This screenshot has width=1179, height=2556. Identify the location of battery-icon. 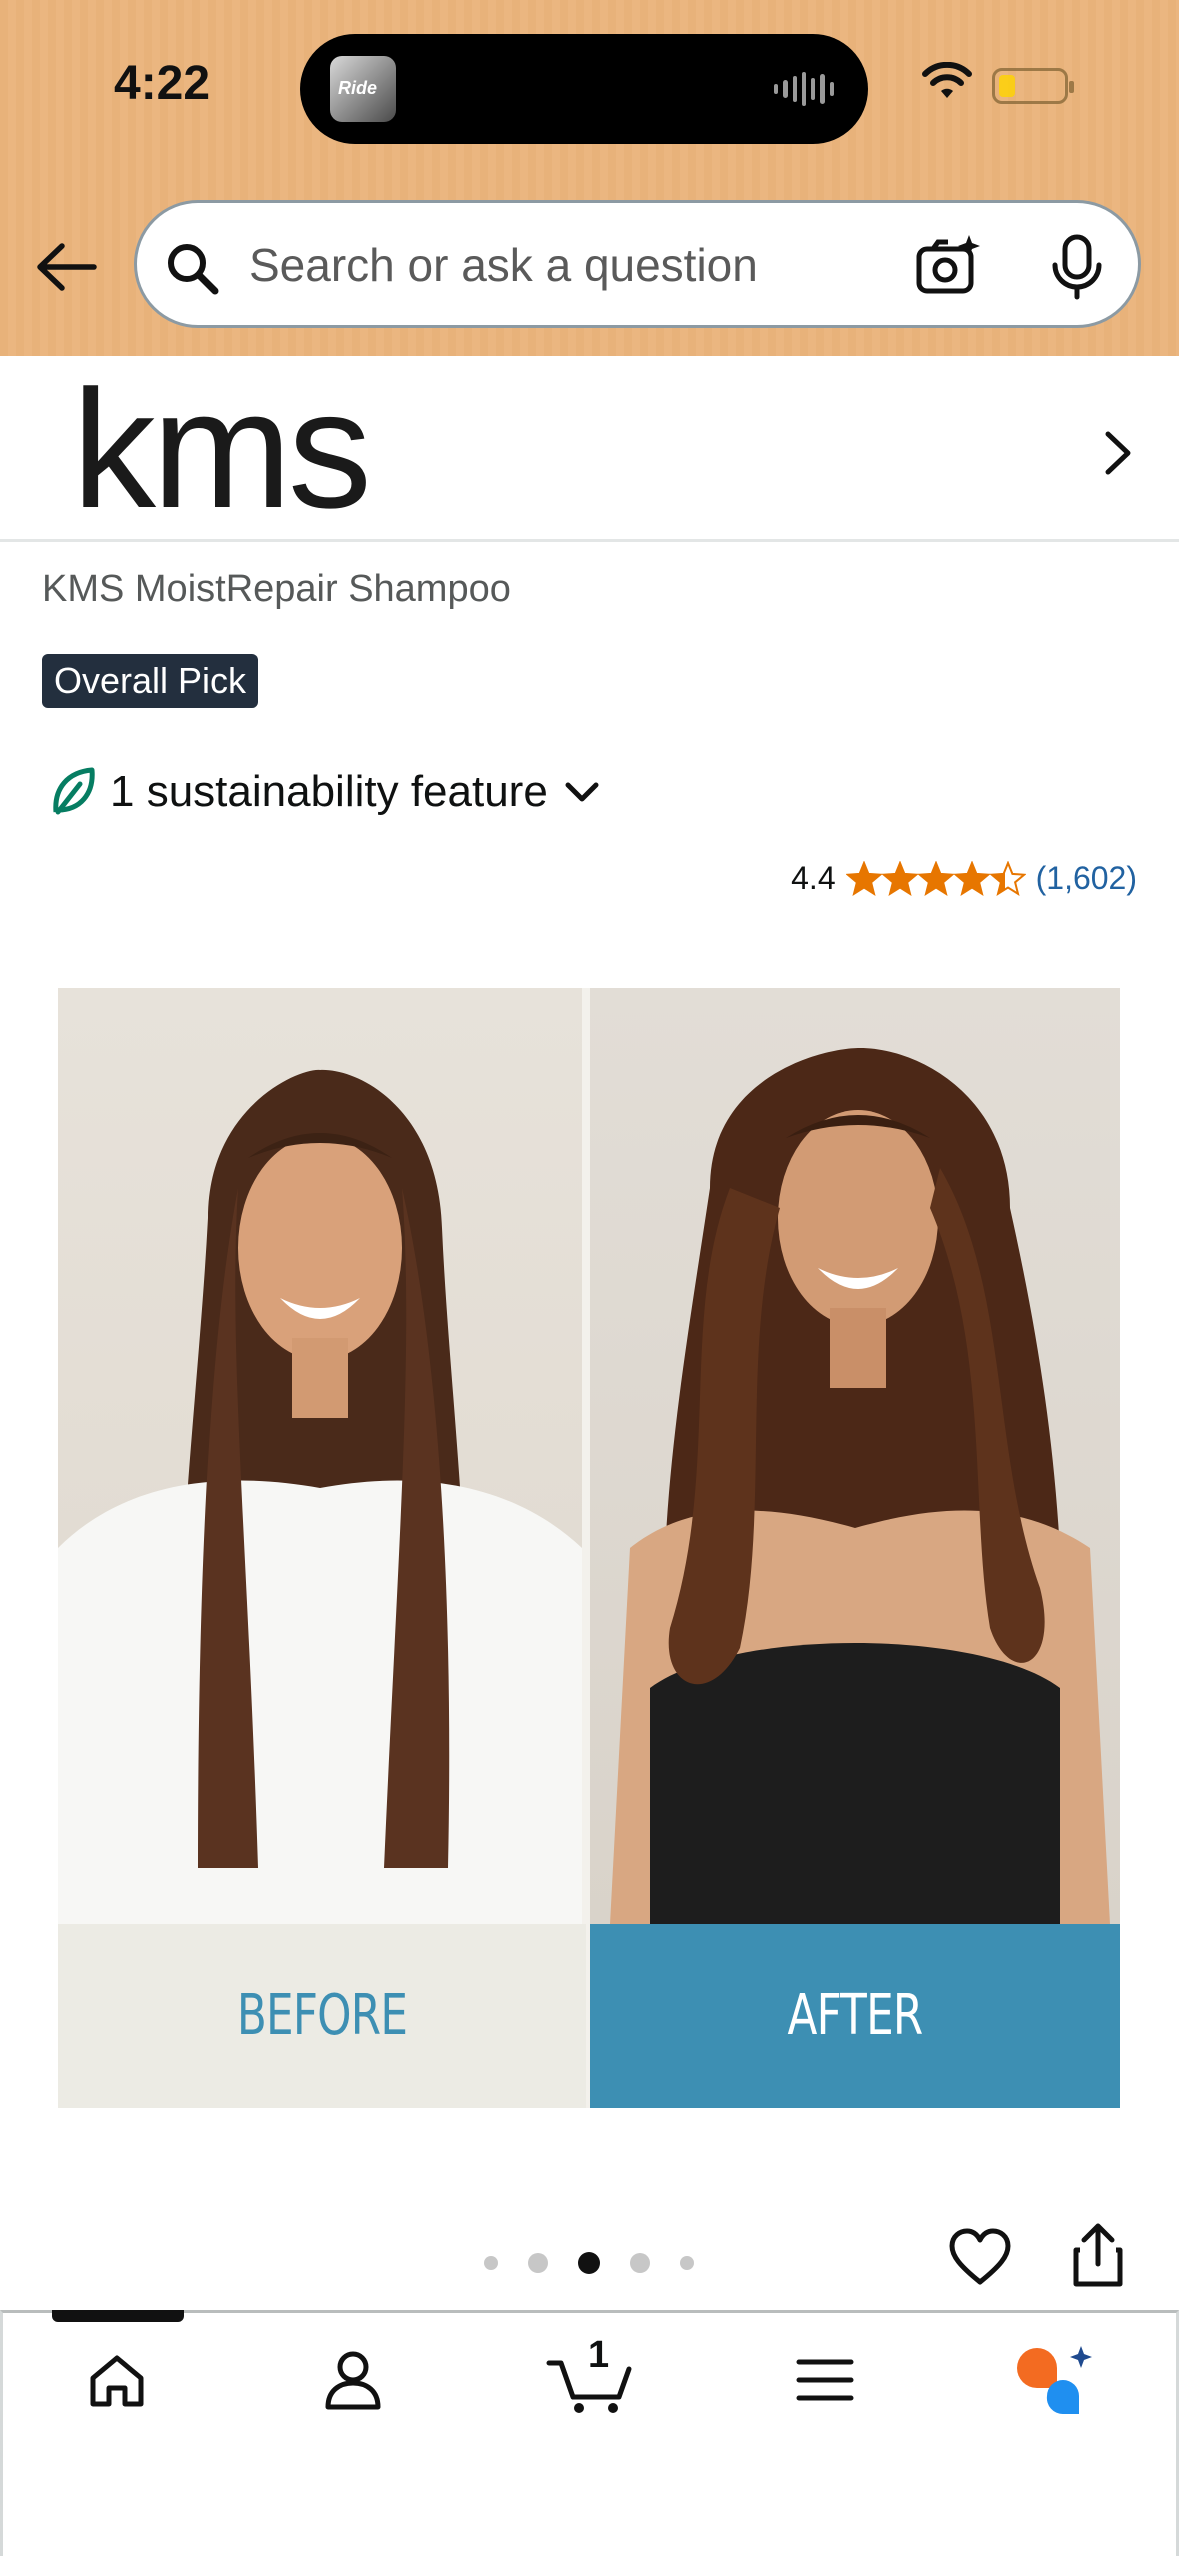
(1033, 86).